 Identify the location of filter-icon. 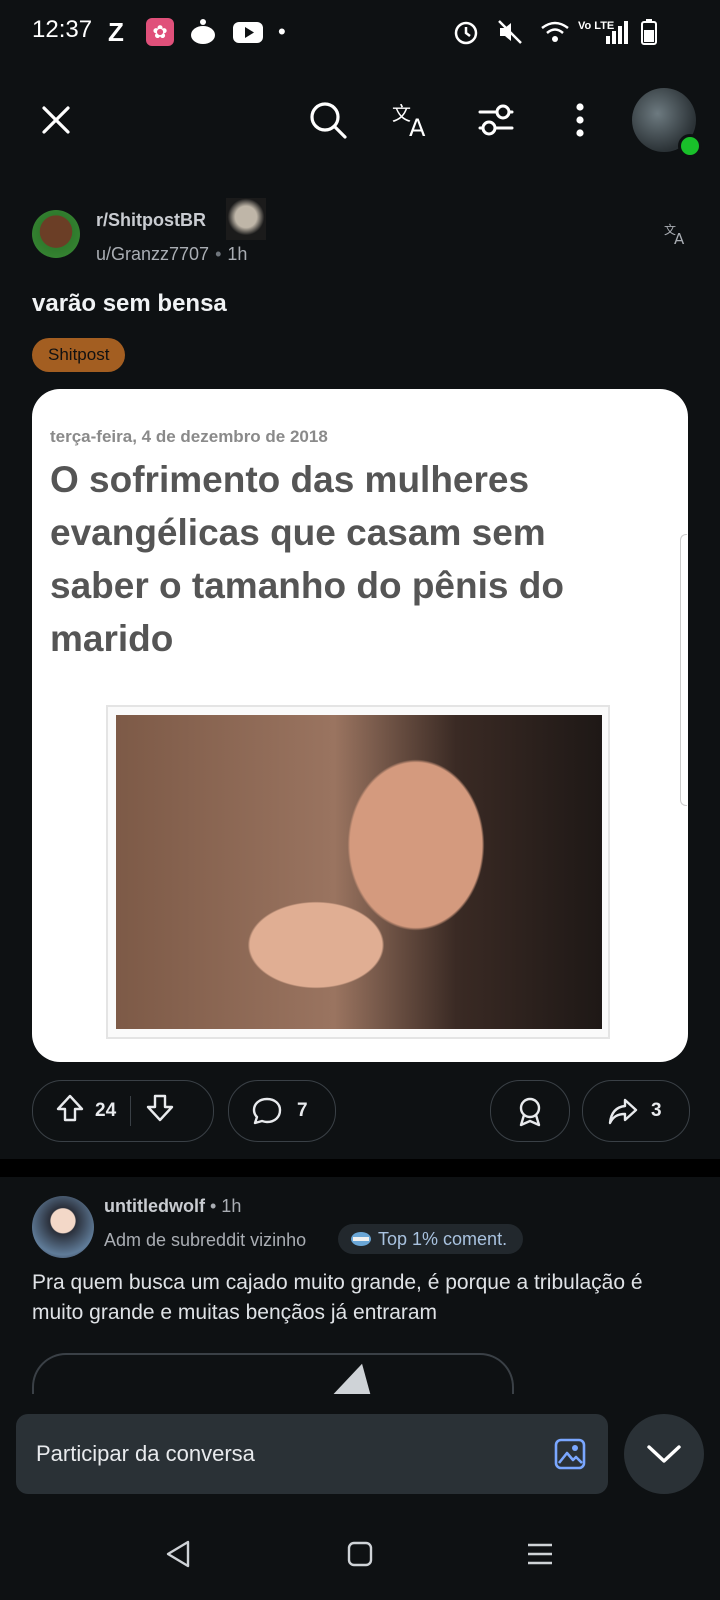
(496, 120).